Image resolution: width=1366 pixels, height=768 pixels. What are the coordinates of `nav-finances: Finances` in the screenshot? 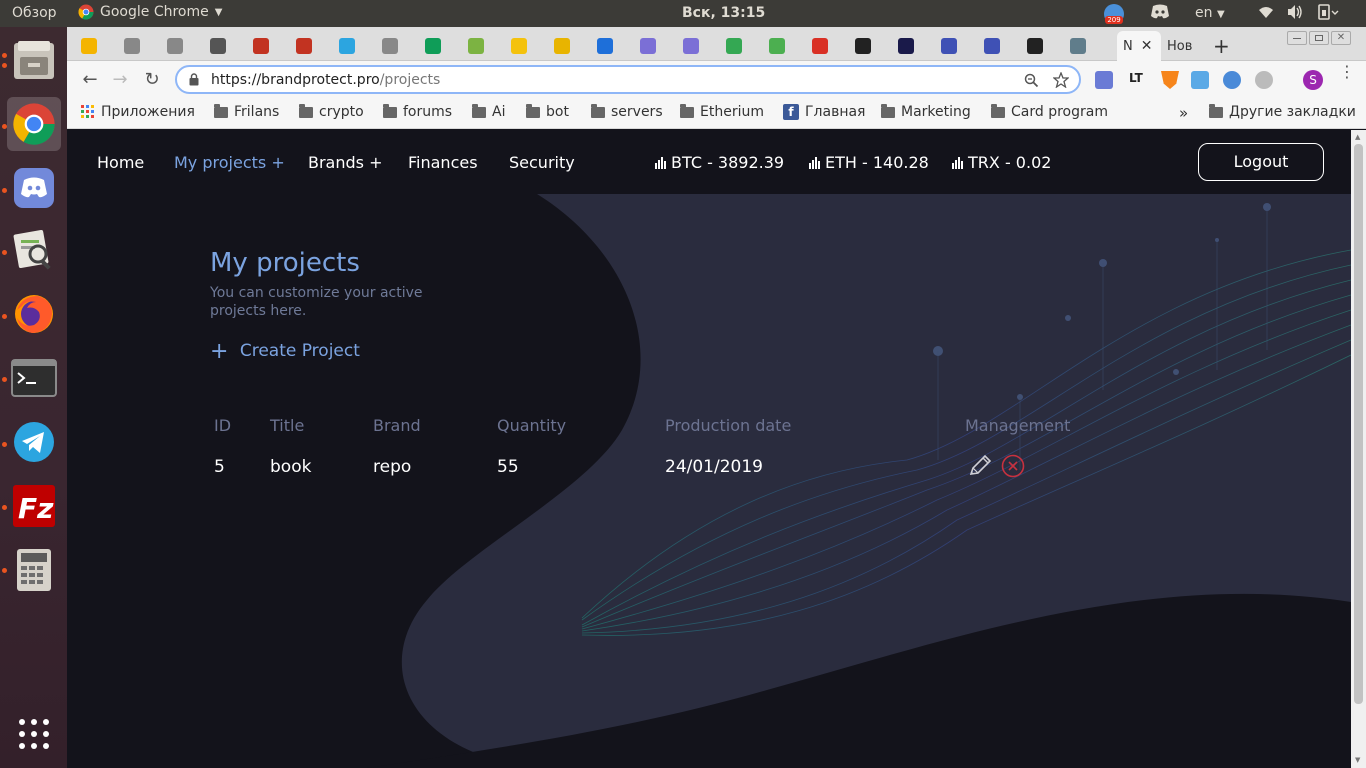 It's located at (443, 162).